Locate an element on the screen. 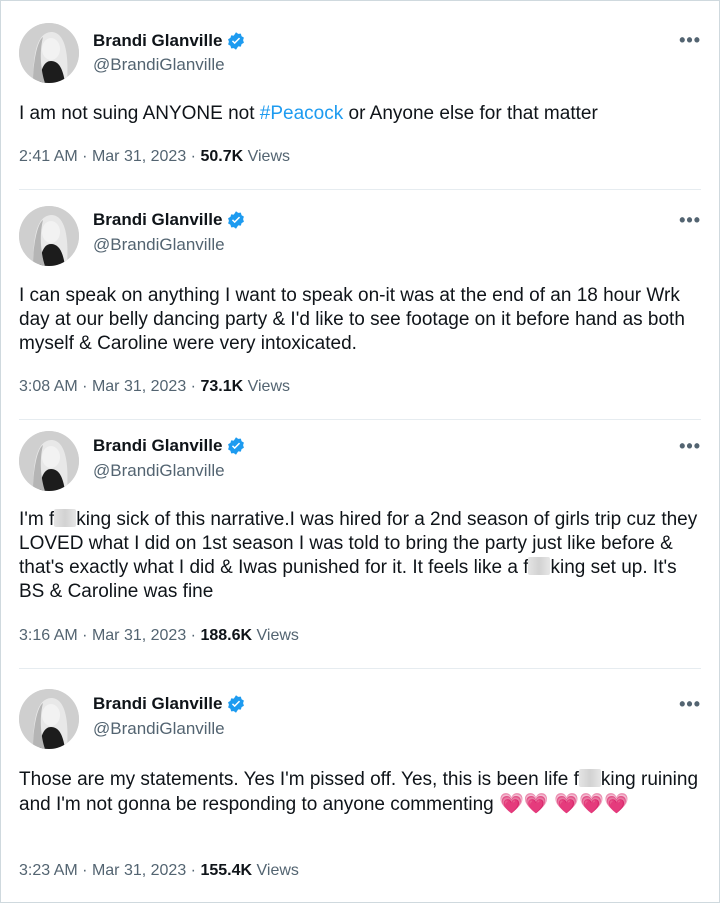 This screenshot has height=903, width=720. heart-emoji-icon: 💗💗 💗💗💗 is located at coordinates (564, 804).